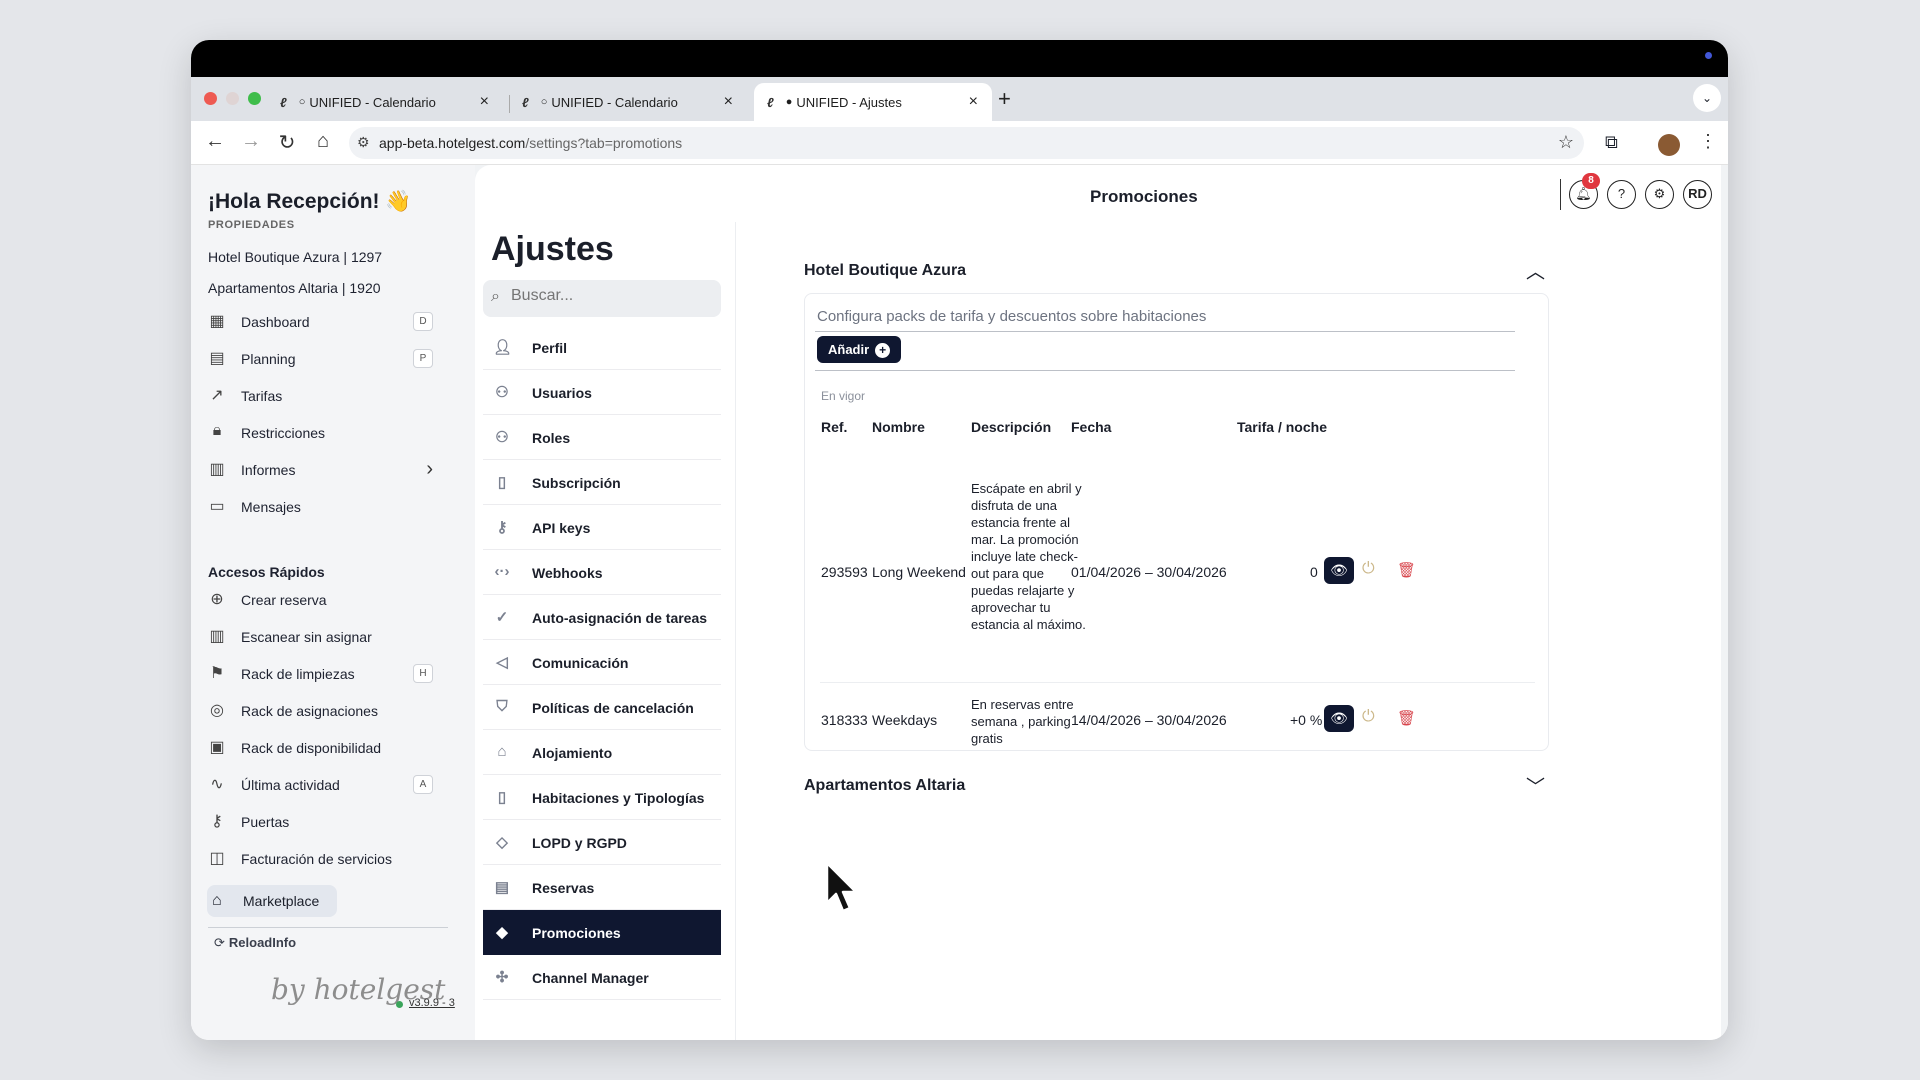 The width and height of the screenshot is (1920, 1080). Describe the element at coordinates (429, 469) in the screenshot. I see `chevron-right-icon: ›` at that location.